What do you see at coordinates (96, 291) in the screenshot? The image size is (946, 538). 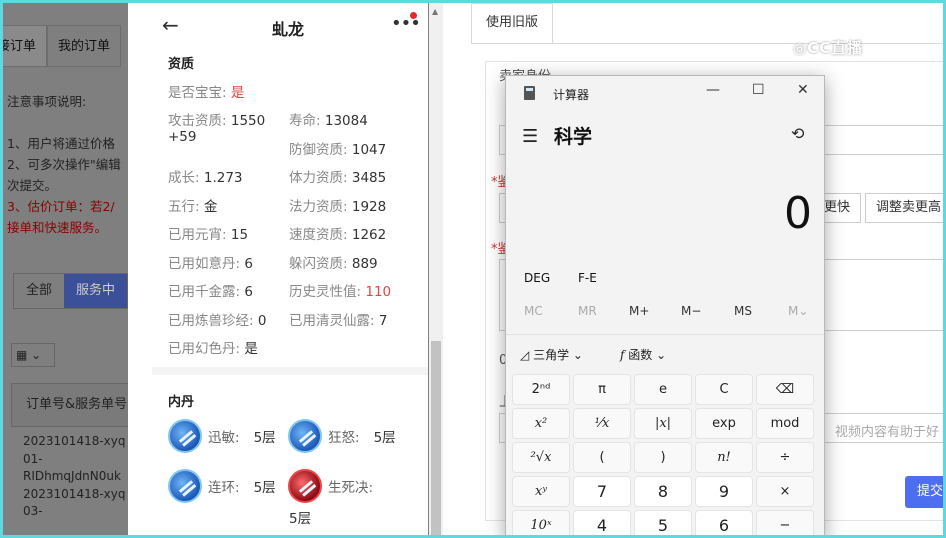 I see `filter-in-service: 服务中` at bounding box center [96, 291].